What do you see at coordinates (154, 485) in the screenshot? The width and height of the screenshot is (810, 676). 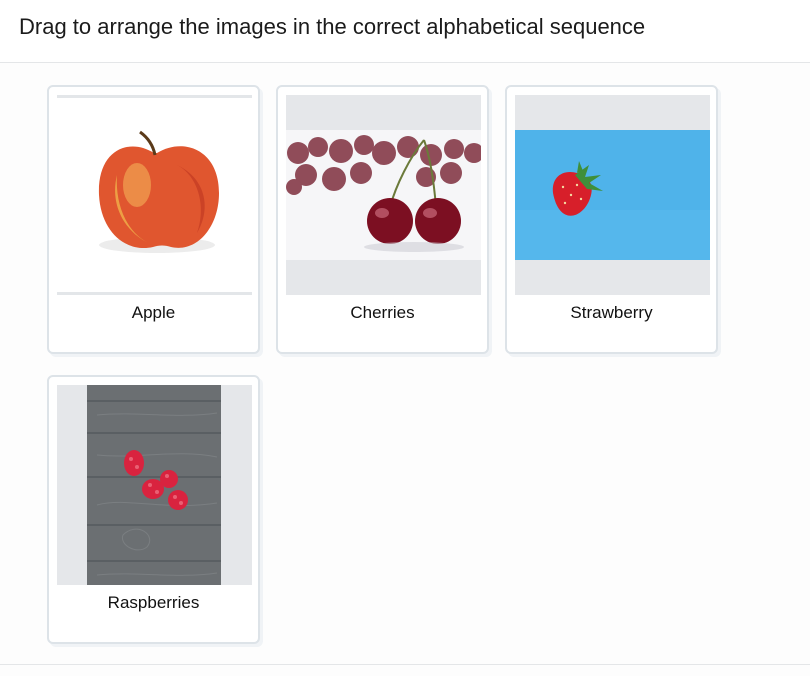 I see `raspberries-image` at bounding box center [154, 485].